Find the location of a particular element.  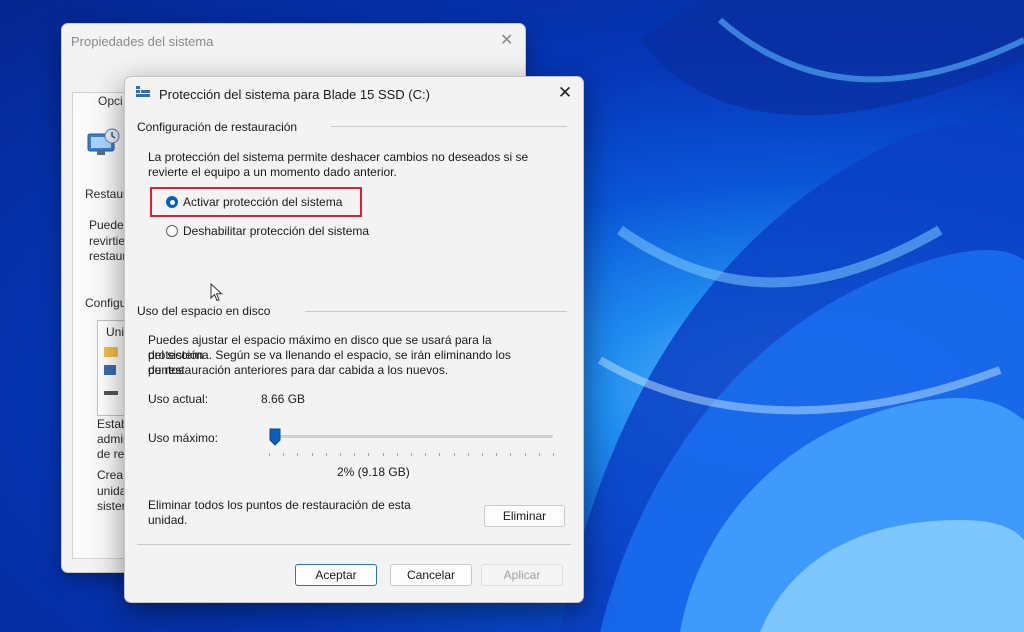

current-usage-value: 8.66 GB is located at coordinates (283, 399).